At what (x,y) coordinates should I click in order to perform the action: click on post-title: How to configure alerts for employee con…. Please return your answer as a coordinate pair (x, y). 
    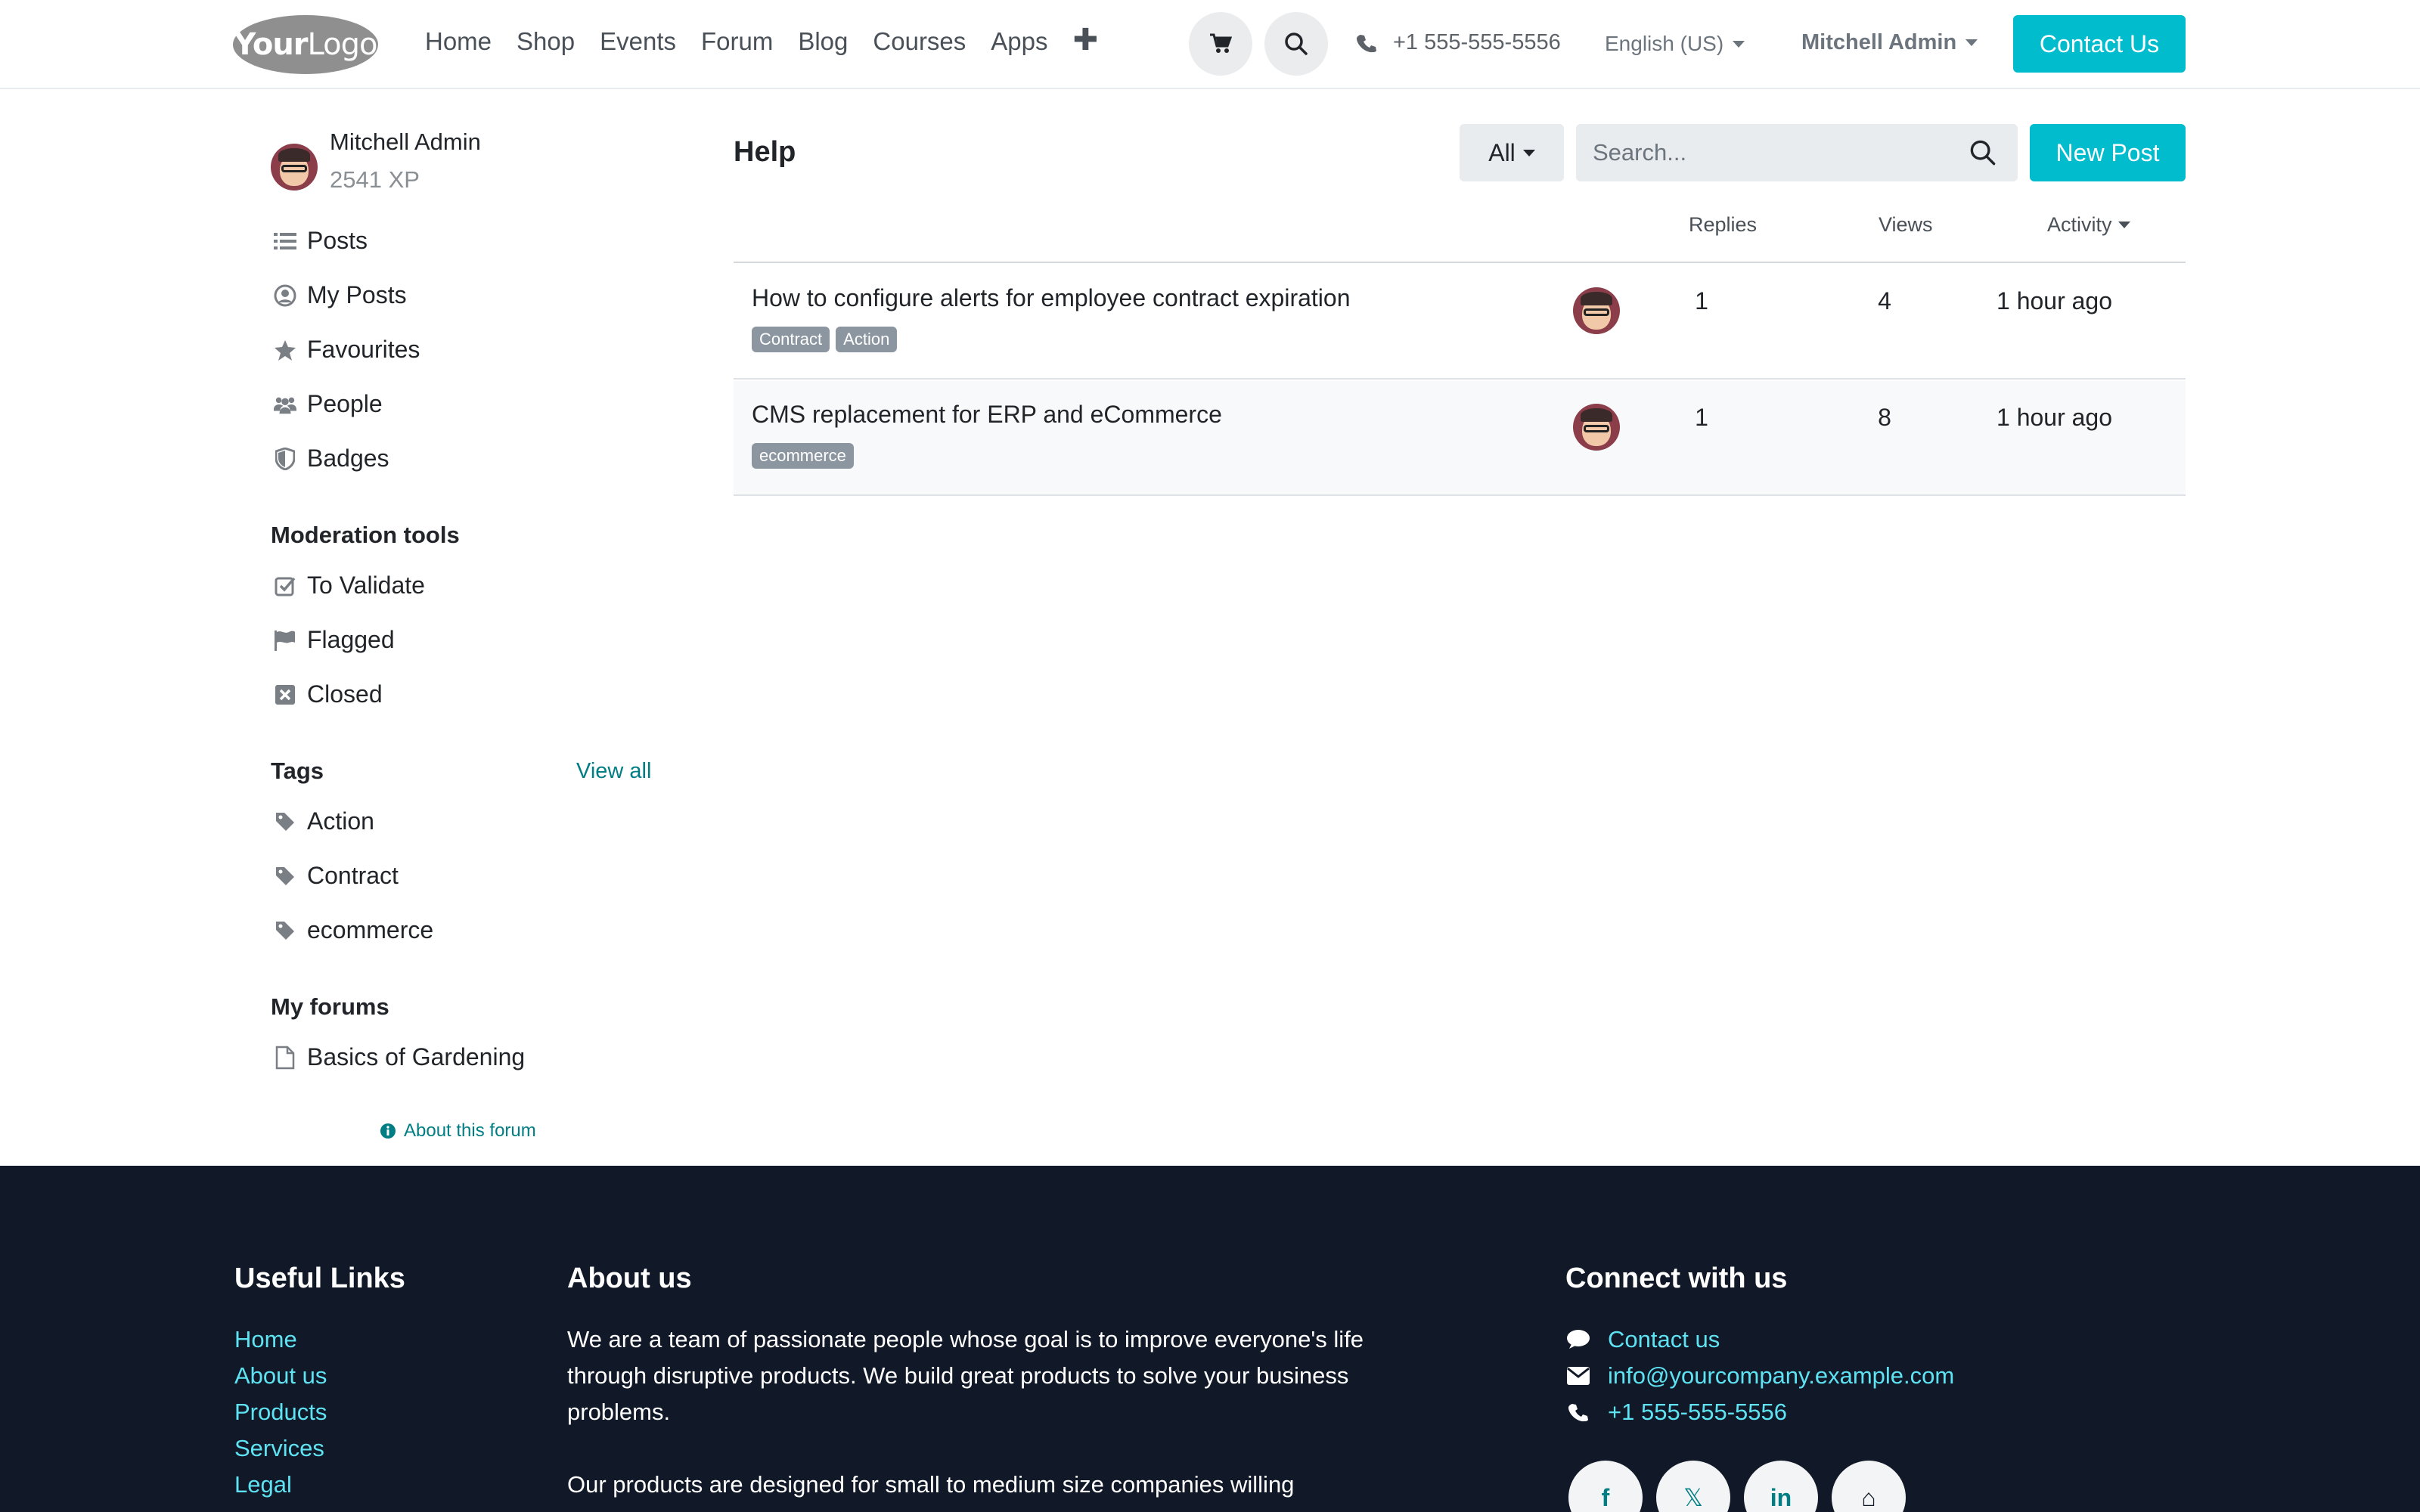
    Looking at the image, I should click on (1051, 298).